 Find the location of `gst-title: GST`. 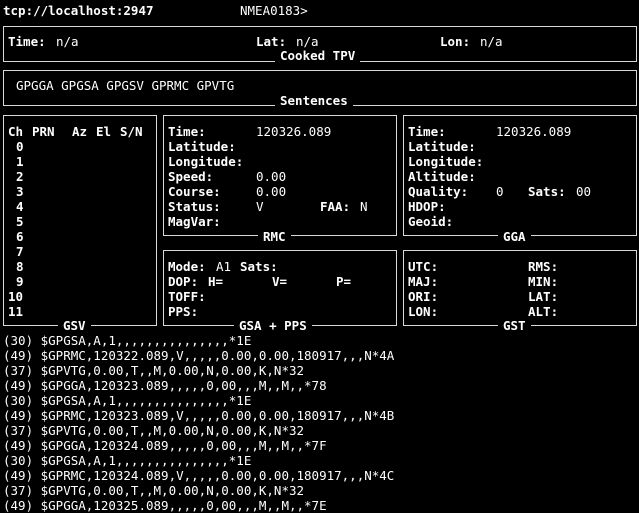

gst-title: GST is located at coordinates (514, 325).